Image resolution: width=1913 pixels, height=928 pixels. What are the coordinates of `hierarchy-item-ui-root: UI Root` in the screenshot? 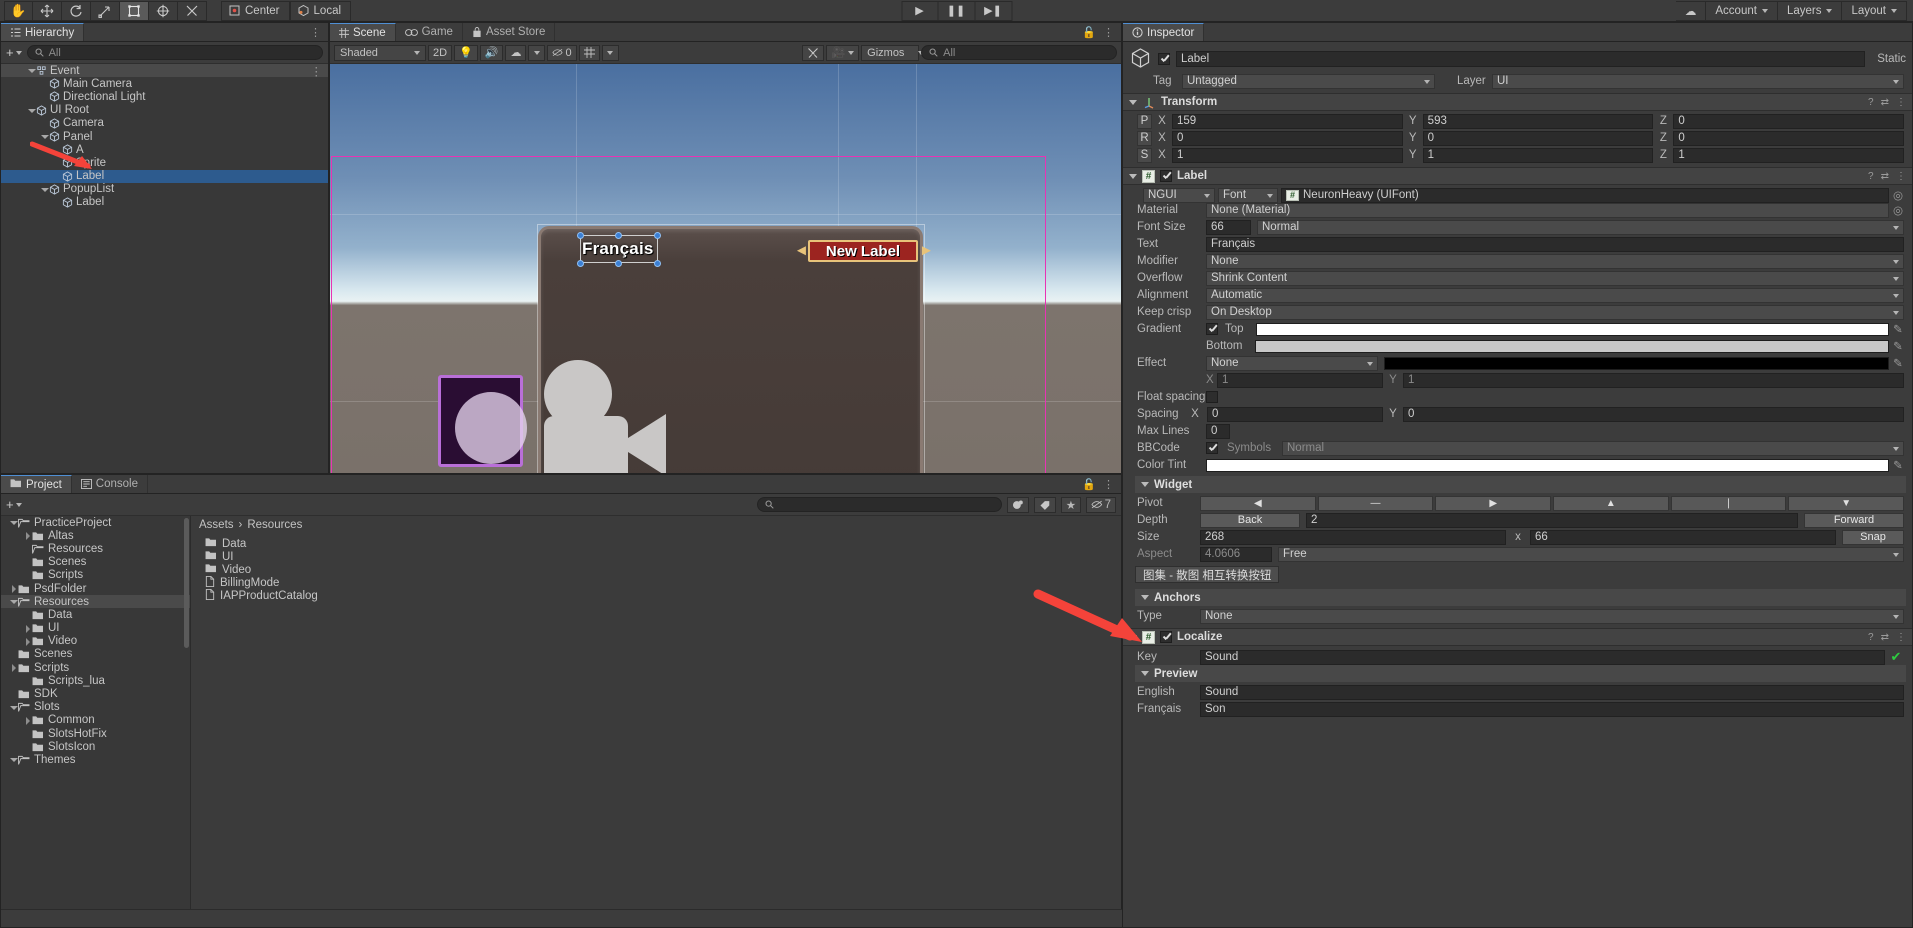 It's located at (164, 110).